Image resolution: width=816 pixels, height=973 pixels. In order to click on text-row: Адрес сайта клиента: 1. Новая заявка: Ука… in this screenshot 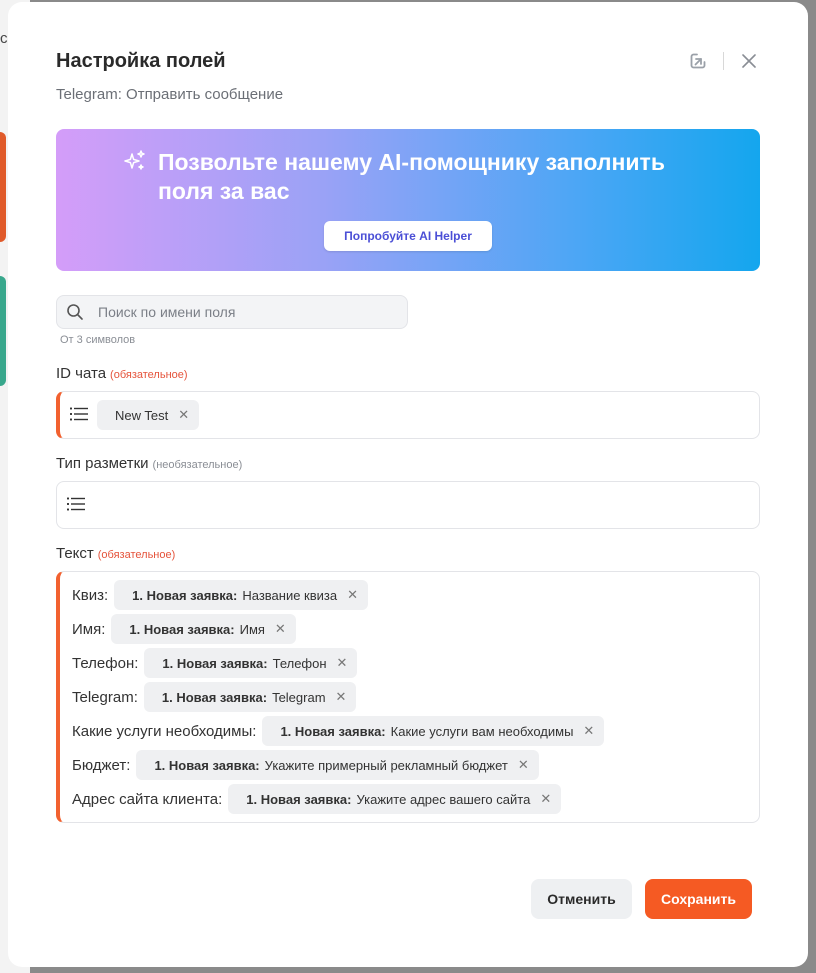, I will do `click(338, 799)`.